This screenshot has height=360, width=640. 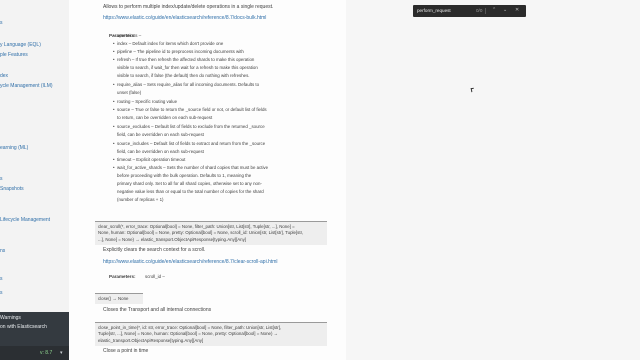 I want to click on param-line: timeout – Explicit operation timeout, so click(x=151, y=159).